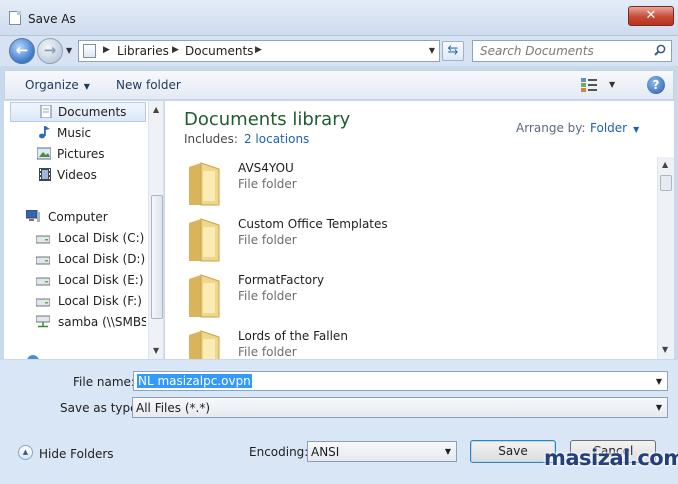 Image resolution: width=678 pixels, height=484 pixels. Describe the element at coordinates (339, 85) in the screenshot. I see `command-toolbar: Organize ▼ New folder ▼ ?` at that location.